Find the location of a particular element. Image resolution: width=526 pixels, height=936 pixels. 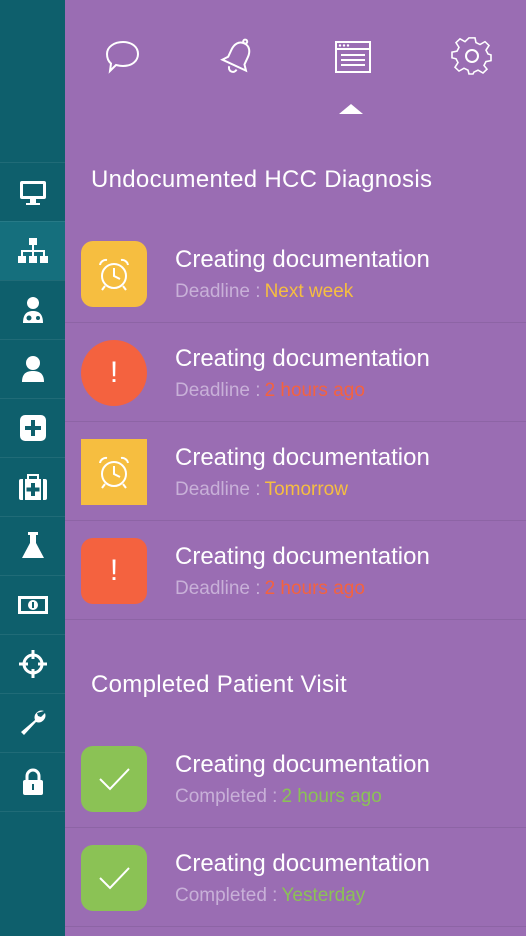

monitor-icon is located at coordinates (32, 193).